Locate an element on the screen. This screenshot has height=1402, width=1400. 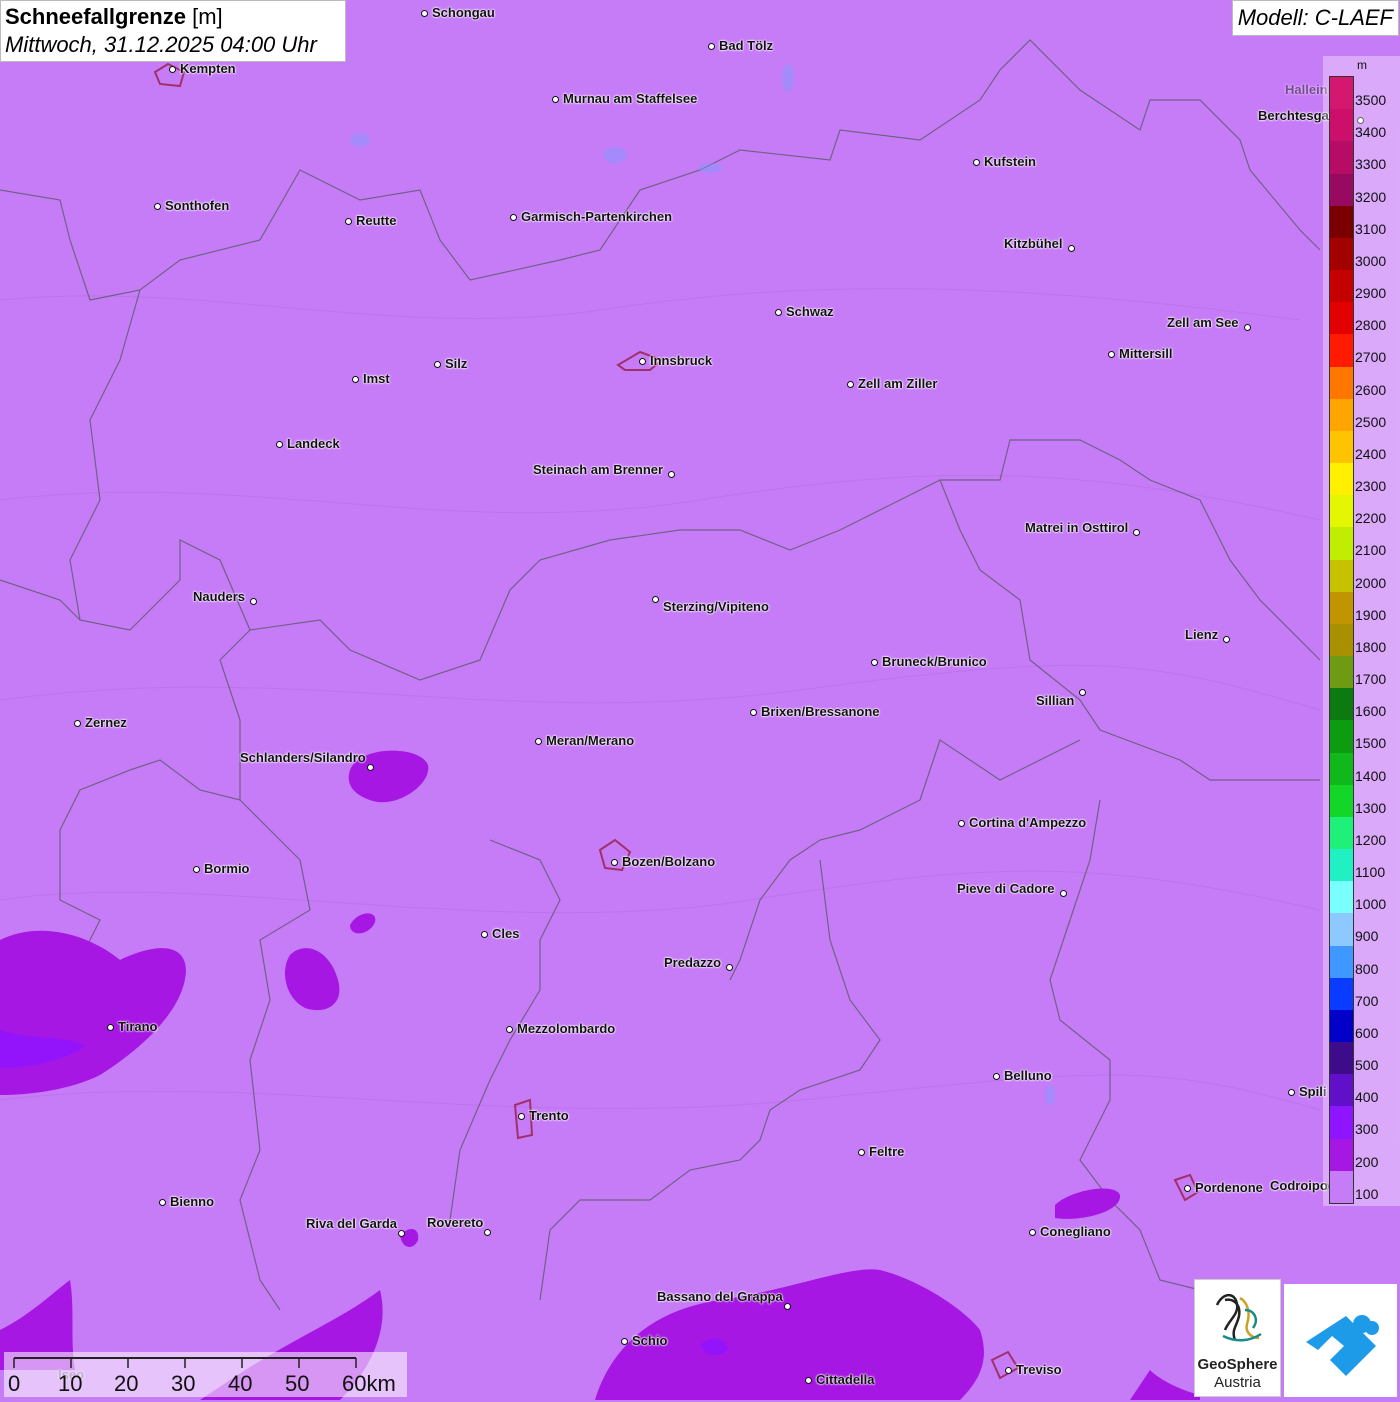
city-label: Cortina d'Ampezzo is located at coordinates (1027, 822).